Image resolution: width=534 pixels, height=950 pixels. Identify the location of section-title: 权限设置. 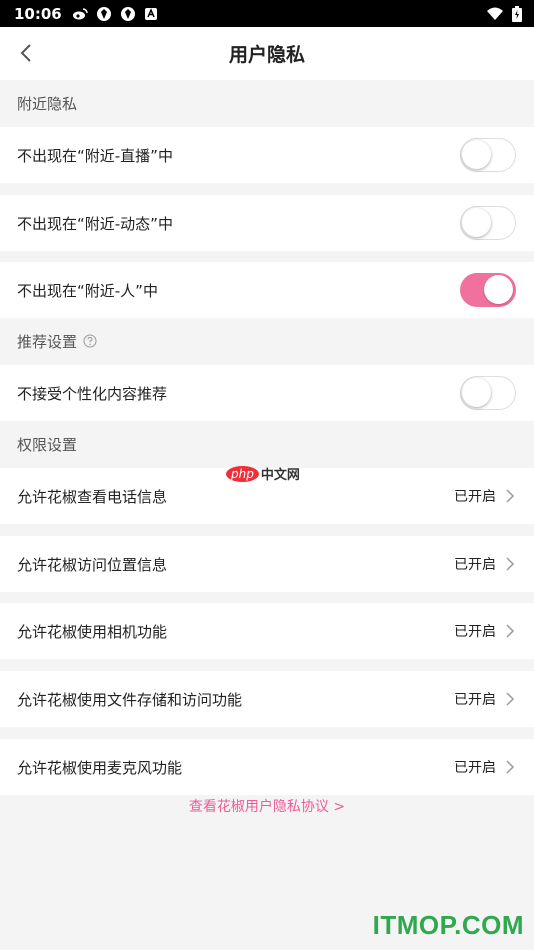
(47, 444).